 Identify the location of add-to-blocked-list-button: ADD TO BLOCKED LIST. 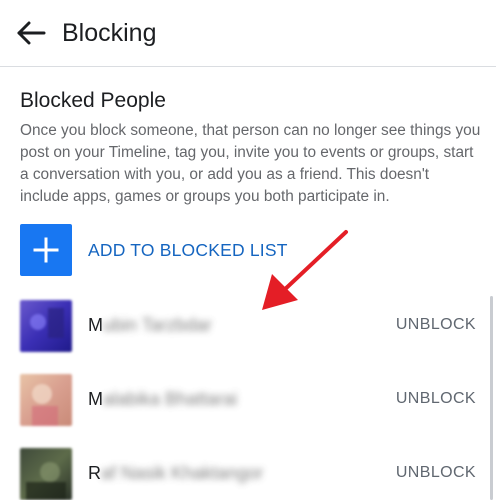
(170, 250).